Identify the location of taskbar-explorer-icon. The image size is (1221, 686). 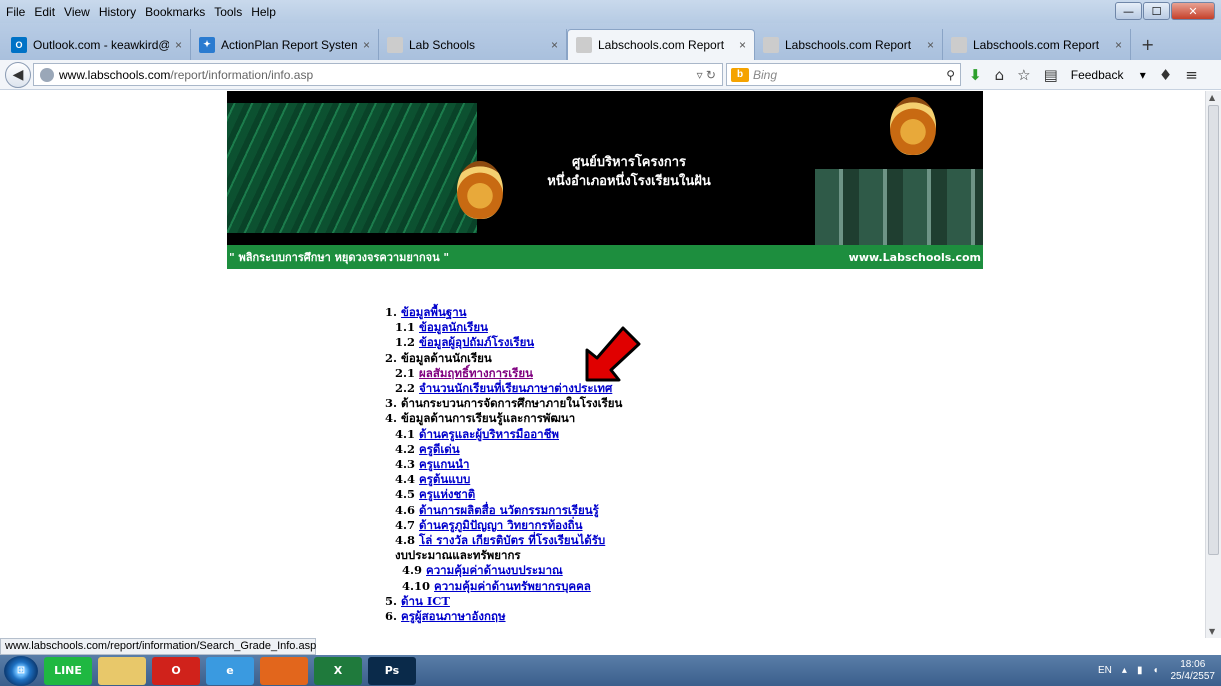
(122, 670).